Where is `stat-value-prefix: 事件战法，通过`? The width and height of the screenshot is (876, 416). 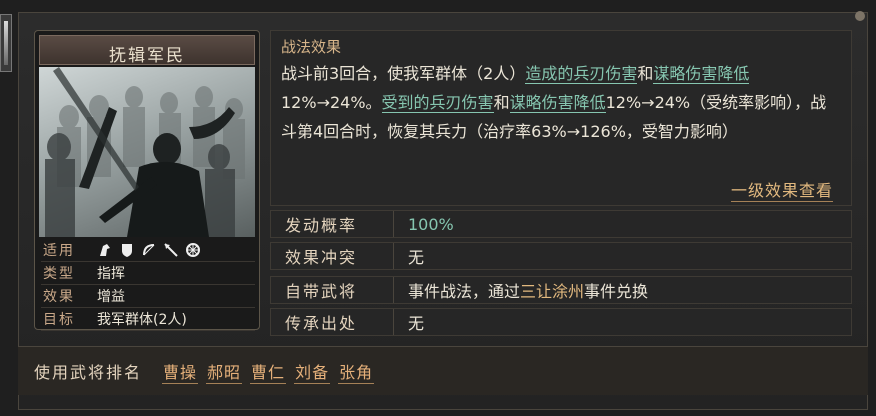
stat-value-prefix: 事件战法，通过 is located at coordinates (464, 291).